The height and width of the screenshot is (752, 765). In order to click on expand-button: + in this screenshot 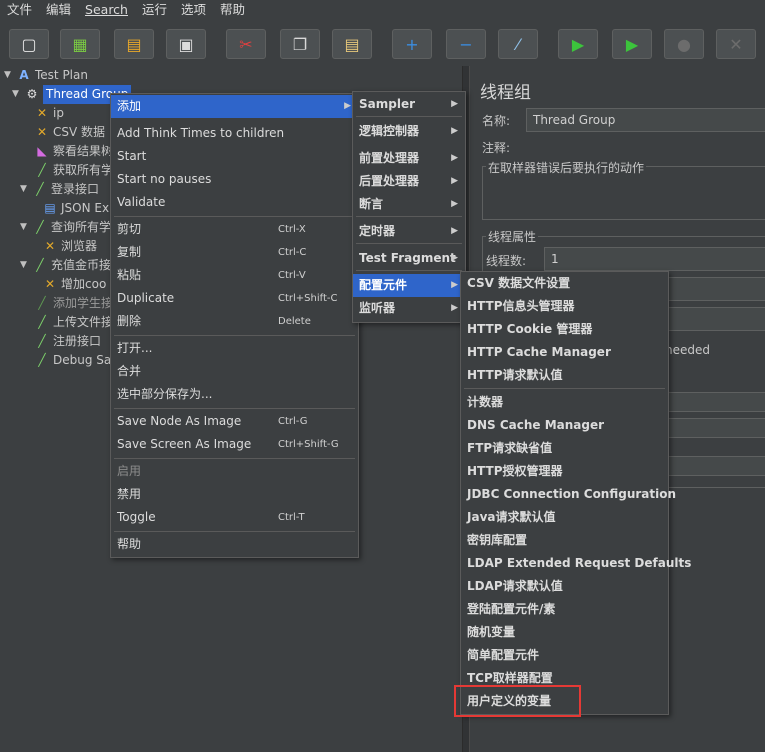, I will do `click(412, 44)`.